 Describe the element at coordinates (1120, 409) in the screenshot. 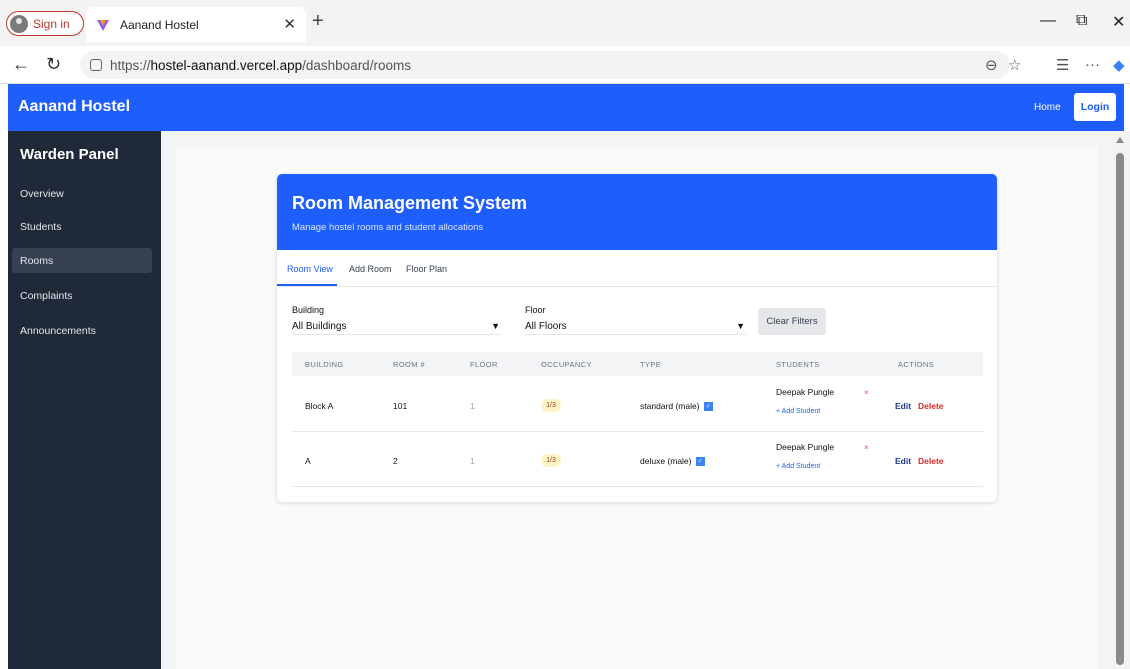

I see `scrollbar-thumb` at that location.